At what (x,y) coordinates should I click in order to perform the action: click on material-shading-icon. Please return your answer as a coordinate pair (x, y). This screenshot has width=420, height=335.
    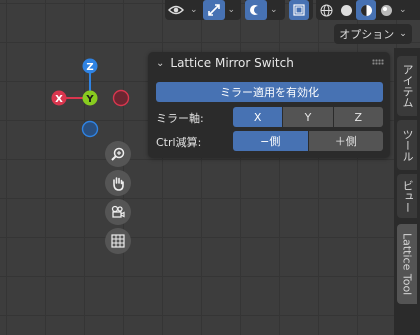
    Looking at the image, I should click on (366, 10).